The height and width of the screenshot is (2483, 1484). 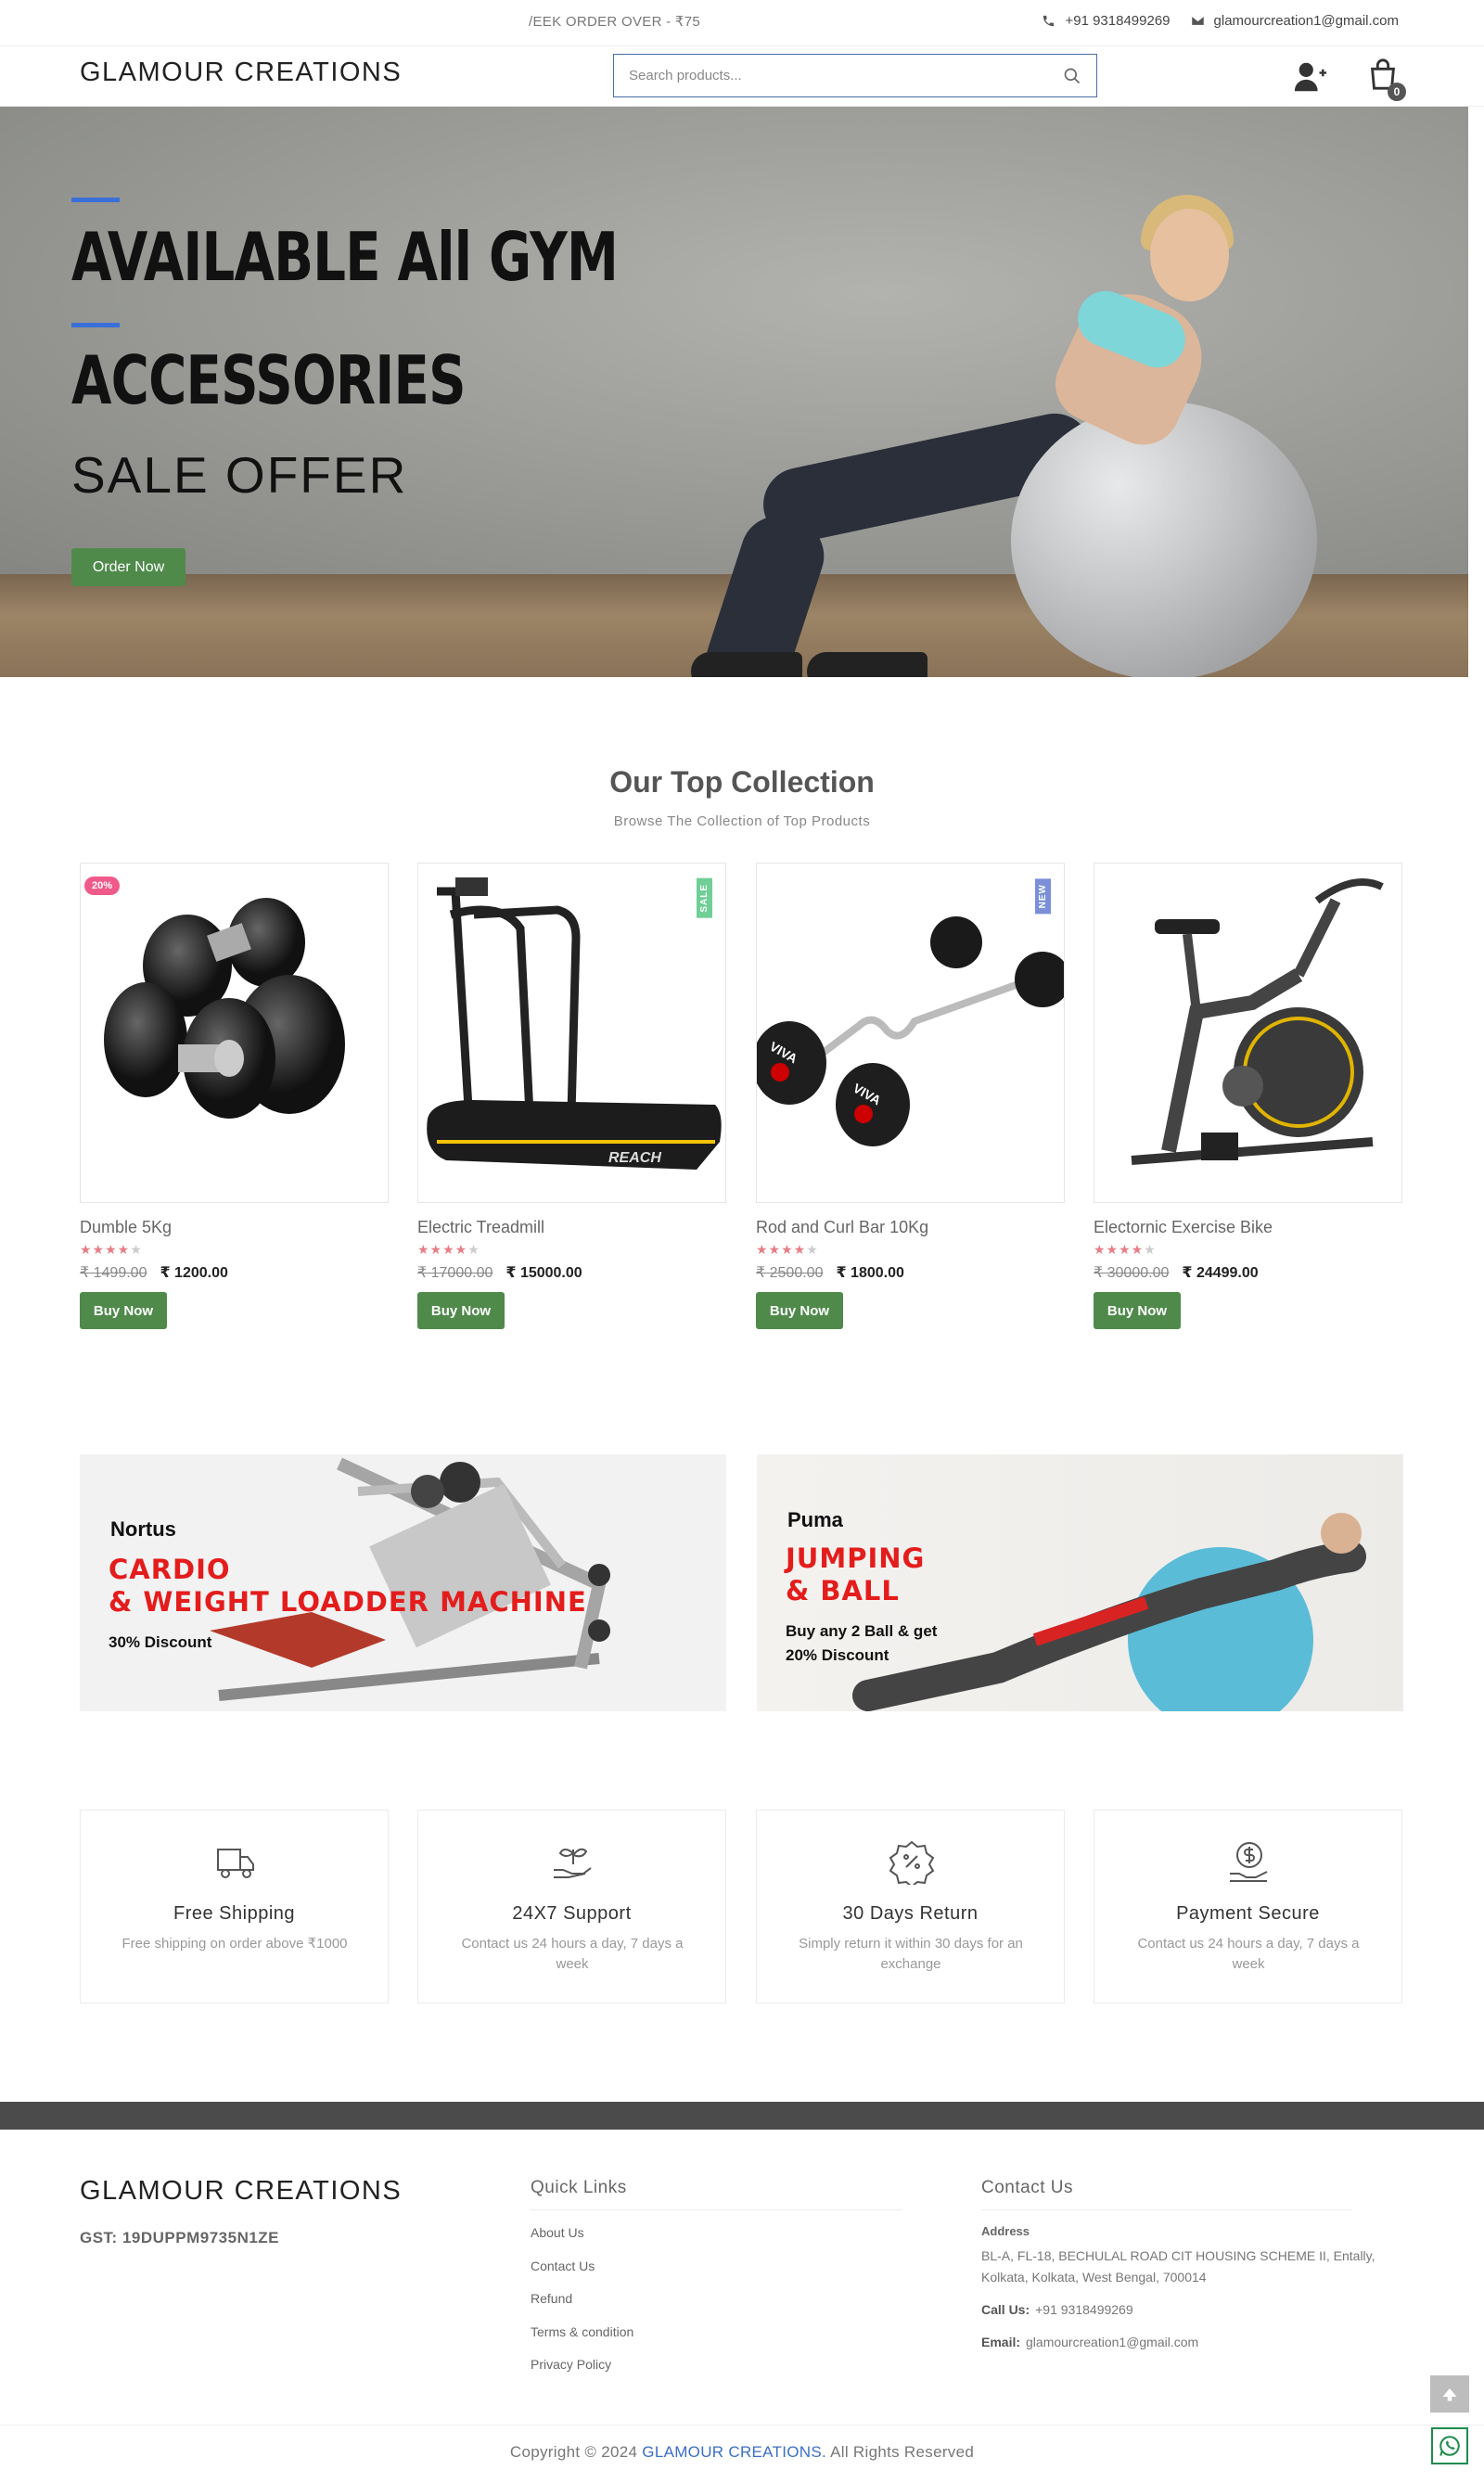 I want to click on curl-bar-image: VIVA VIVA, so click(x=910, y=1031).